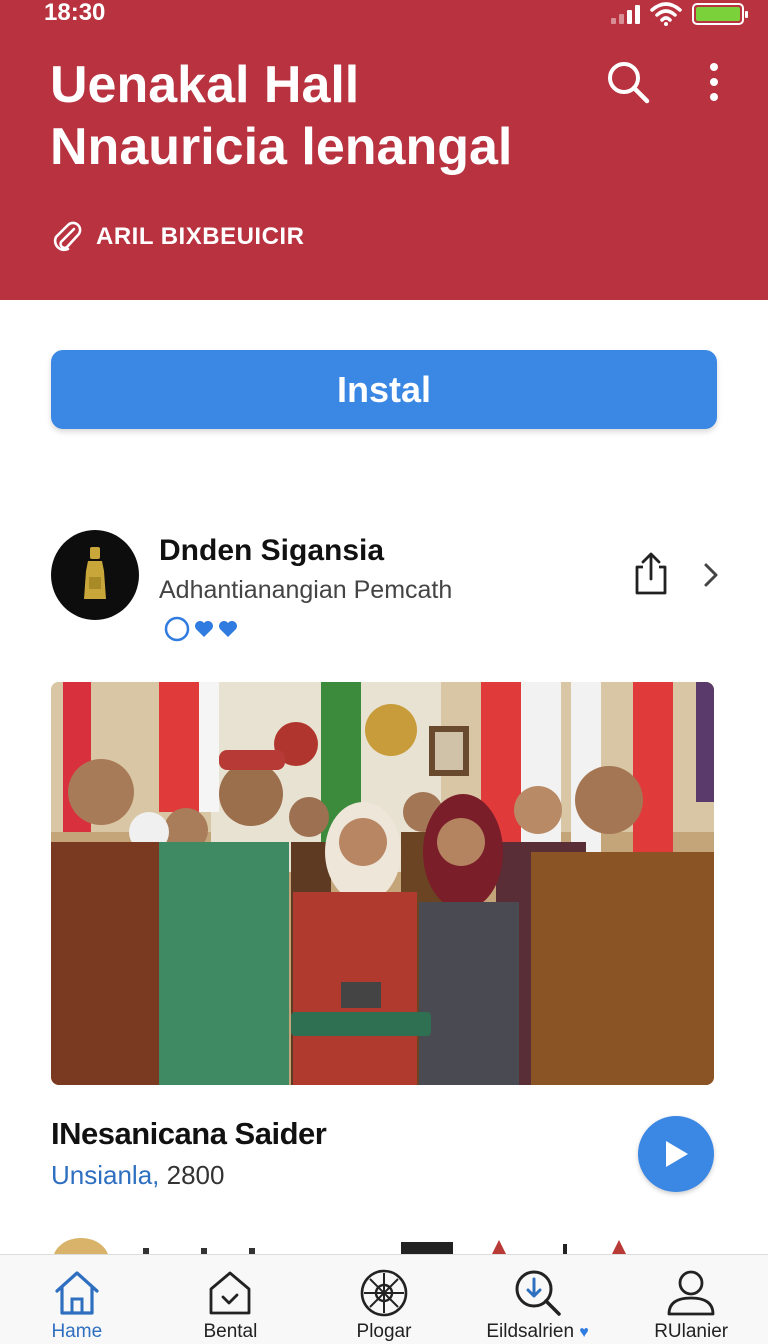 The image size is (768, 1344). Describe the element at coordinates (205, 85) in the screenshot. I see `app-title-line1: Uenakal Hall` at that location.